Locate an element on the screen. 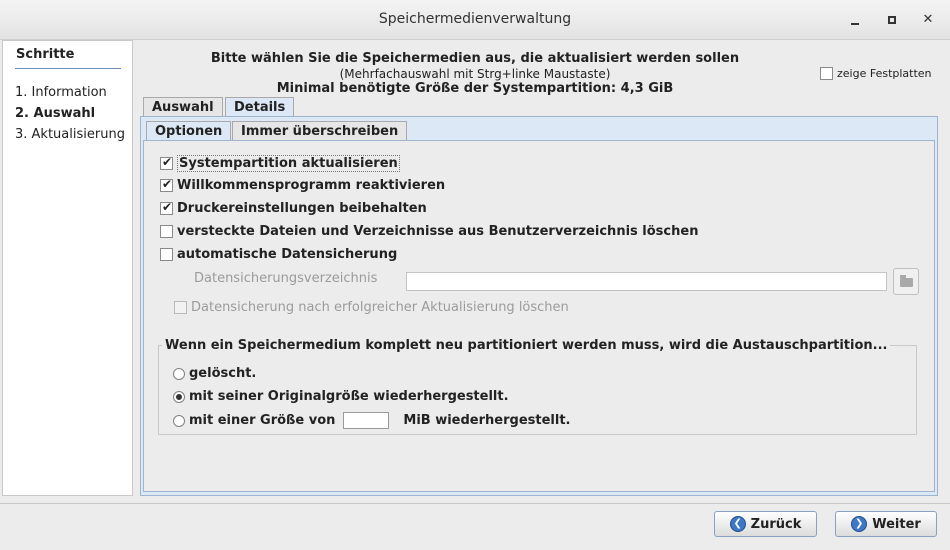 The width and height of the screenshot is (950, 550). partition-size-field is located at coordinates (366, 420).